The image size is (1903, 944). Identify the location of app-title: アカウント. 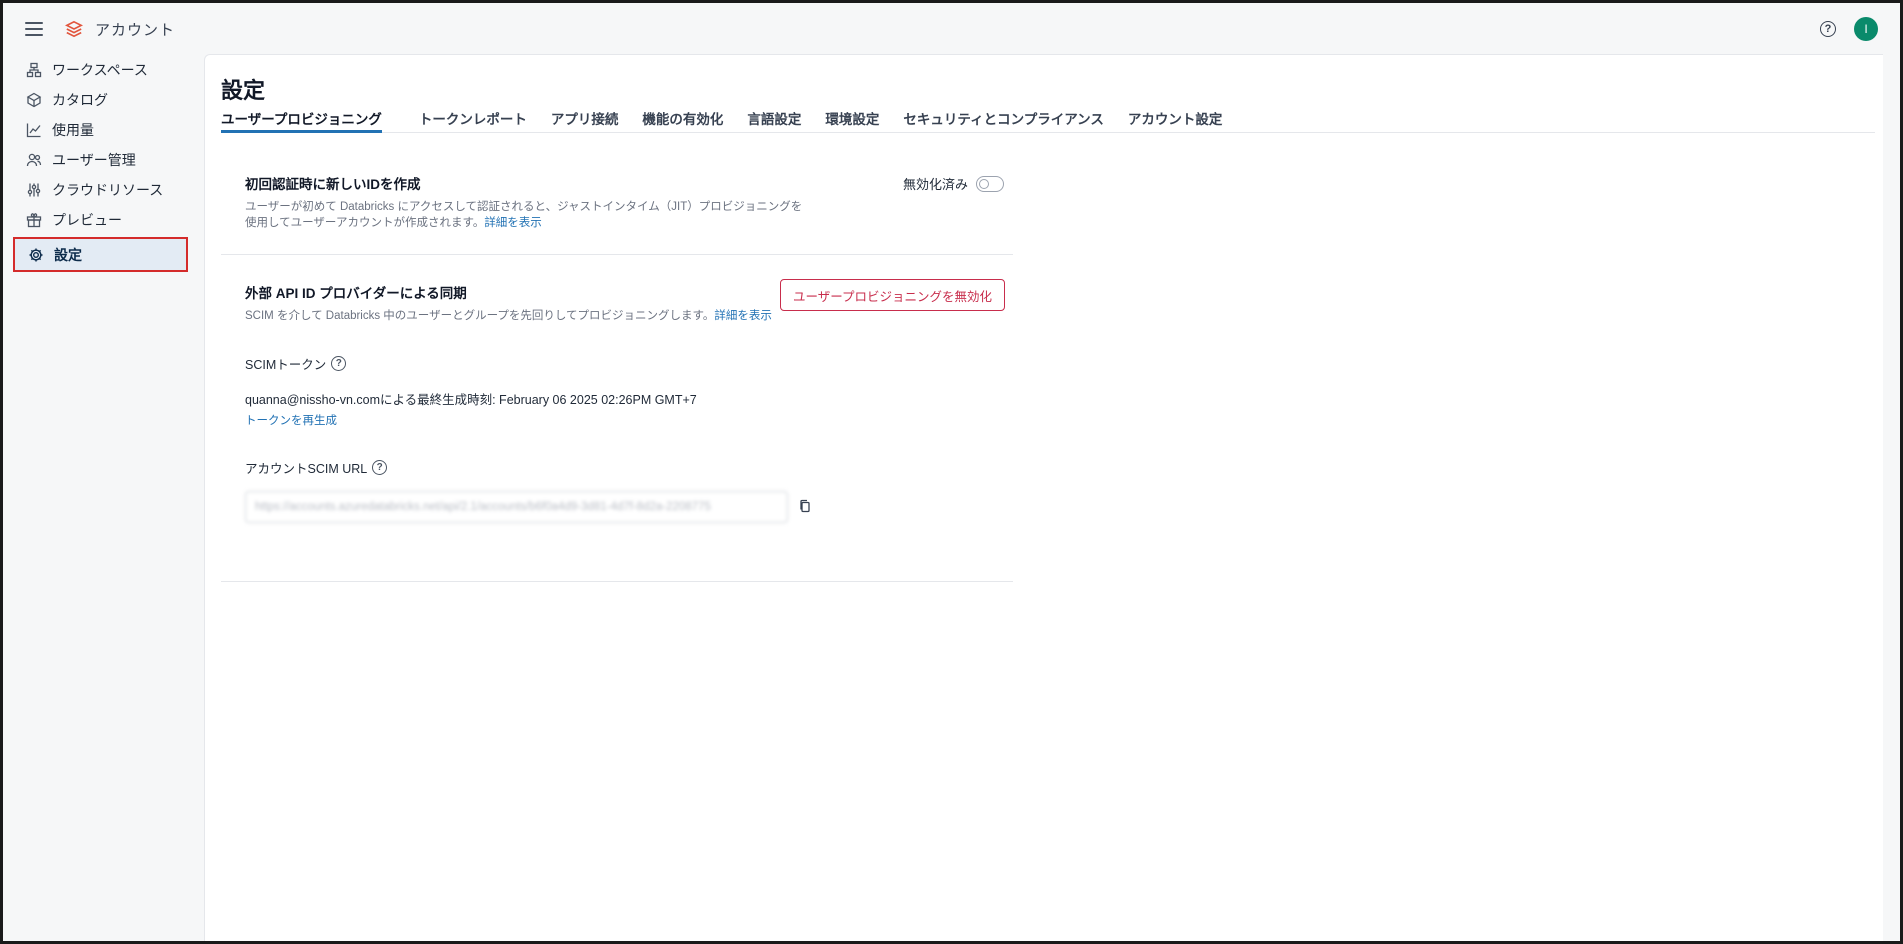
(135, 30).